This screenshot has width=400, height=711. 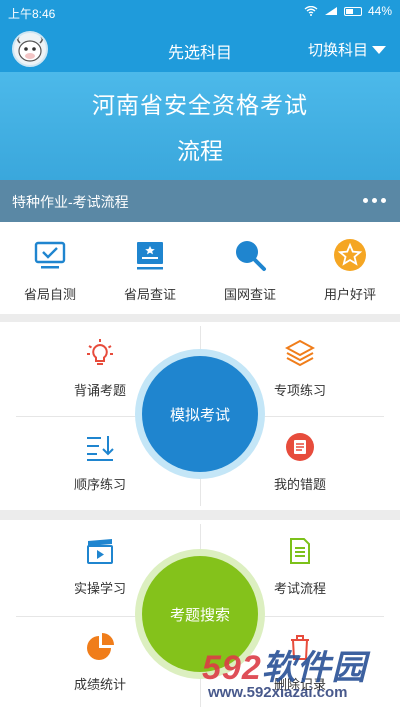 What do you see at coordinates (200, 48) in the screenshot?
I see `app-bar: 先选科目 切换科目` at bounding box center [200, 48].